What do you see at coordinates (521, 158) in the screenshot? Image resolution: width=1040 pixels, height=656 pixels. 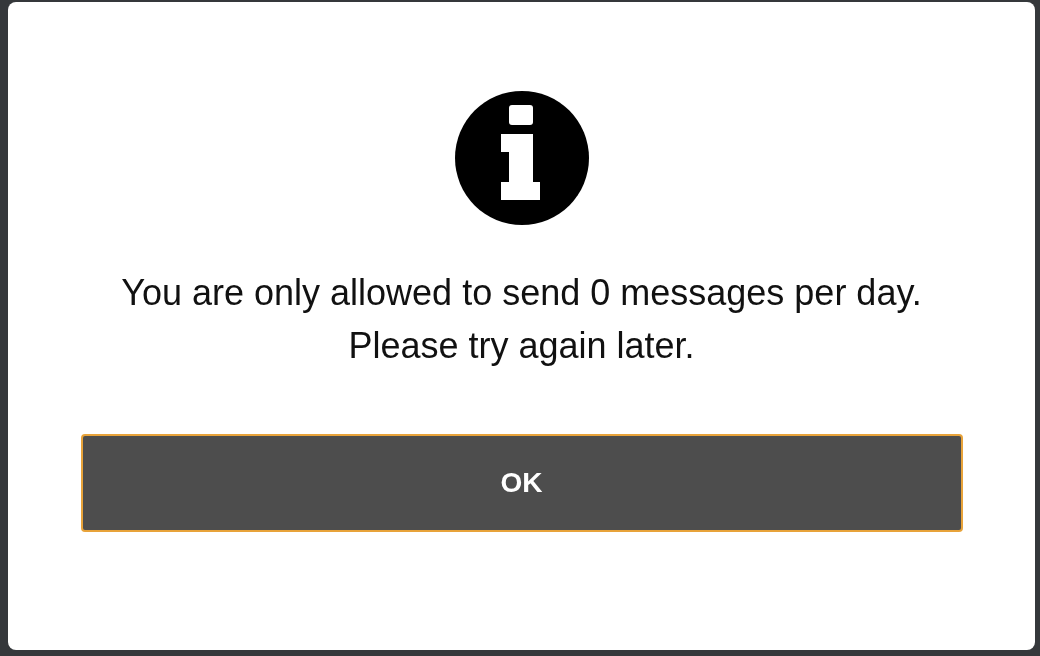 I see `info-icon` at bounding box center [521, 158].